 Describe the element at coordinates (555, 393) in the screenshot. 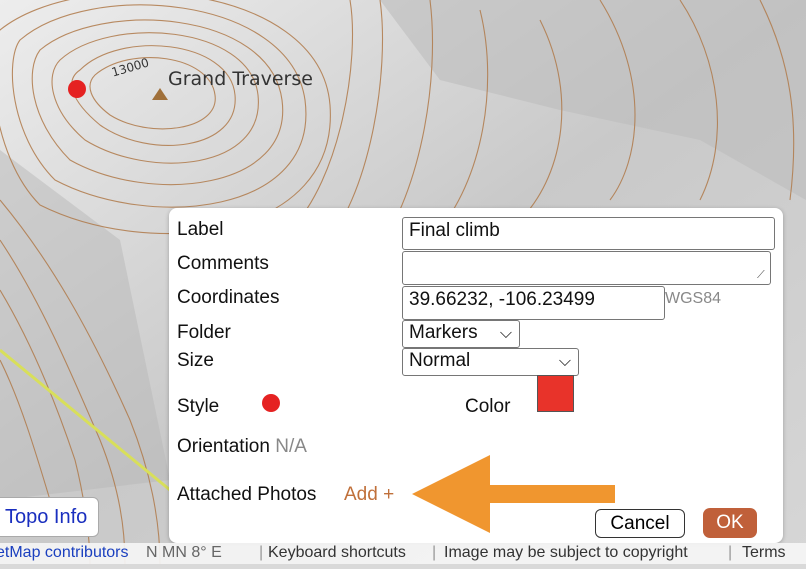

I see `color-swatch` at that location.